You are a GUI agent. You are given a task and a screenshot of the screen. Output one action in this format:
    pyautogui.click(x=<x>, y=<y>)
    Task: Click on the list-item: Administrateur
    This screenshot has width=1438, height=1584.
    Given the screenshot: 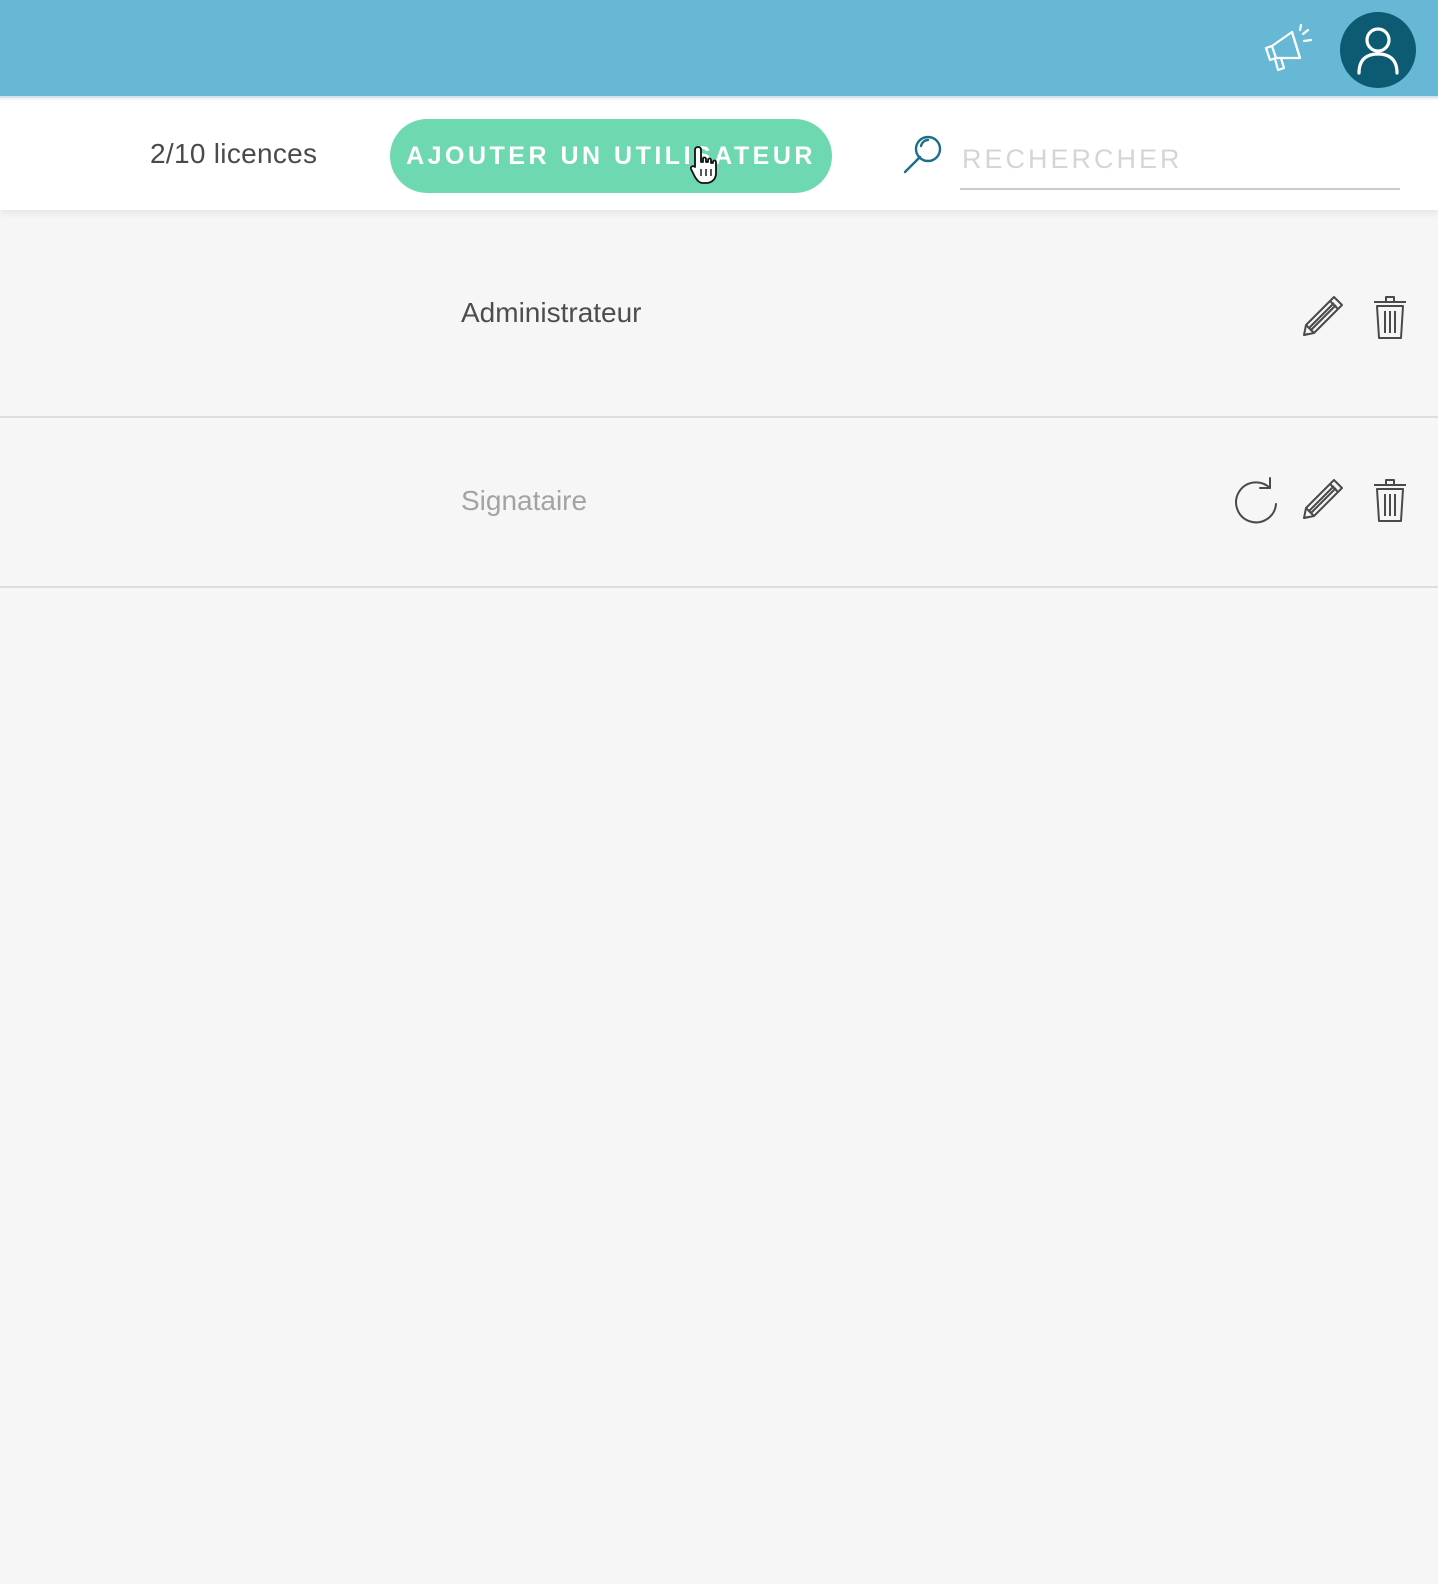 What is the action you would take?
    pyautogui.click(x=719, y=316)
    